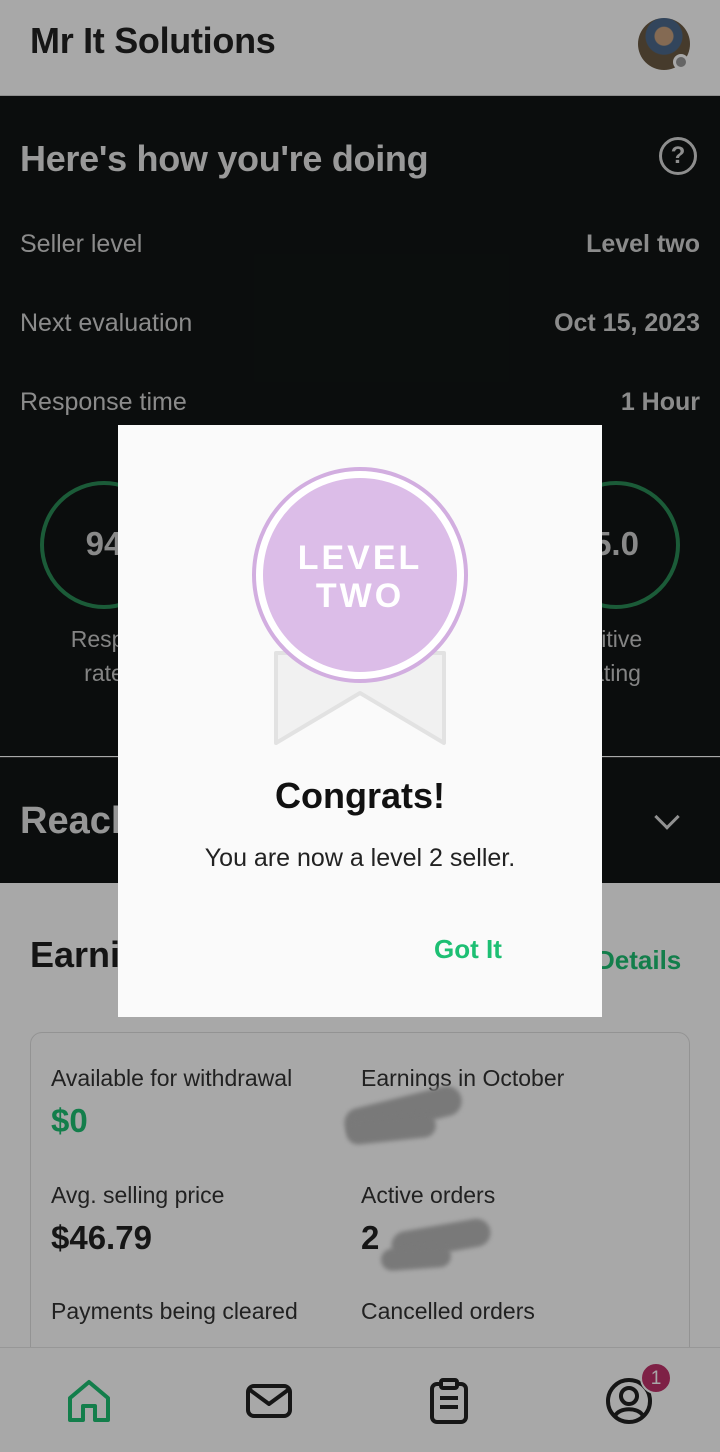 The image size is (720, 1452). I want to click on level-badge-icon: LEVEL TWO, so click(360, 606).